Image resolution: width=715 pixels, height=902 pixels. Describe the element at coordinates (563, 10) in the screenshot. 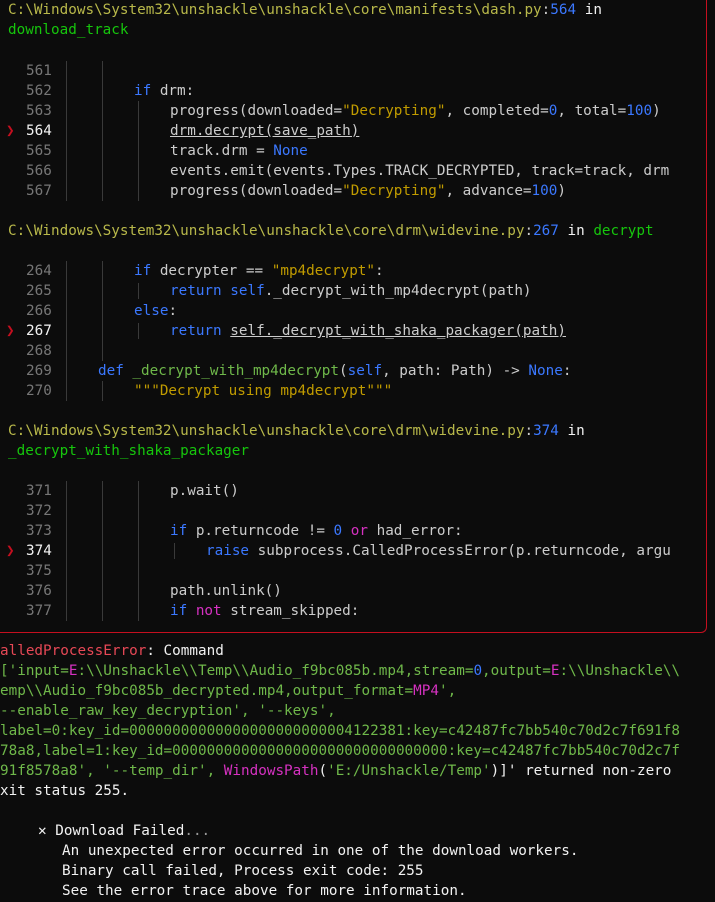

I see `frame1-line: 564` at that location.